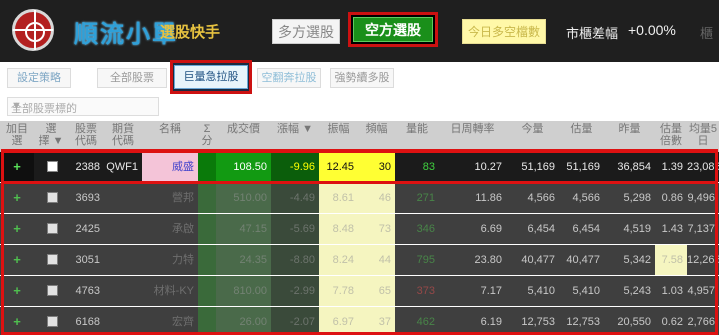  I want to click on cell-amp: 7.78, so click(338, 291).